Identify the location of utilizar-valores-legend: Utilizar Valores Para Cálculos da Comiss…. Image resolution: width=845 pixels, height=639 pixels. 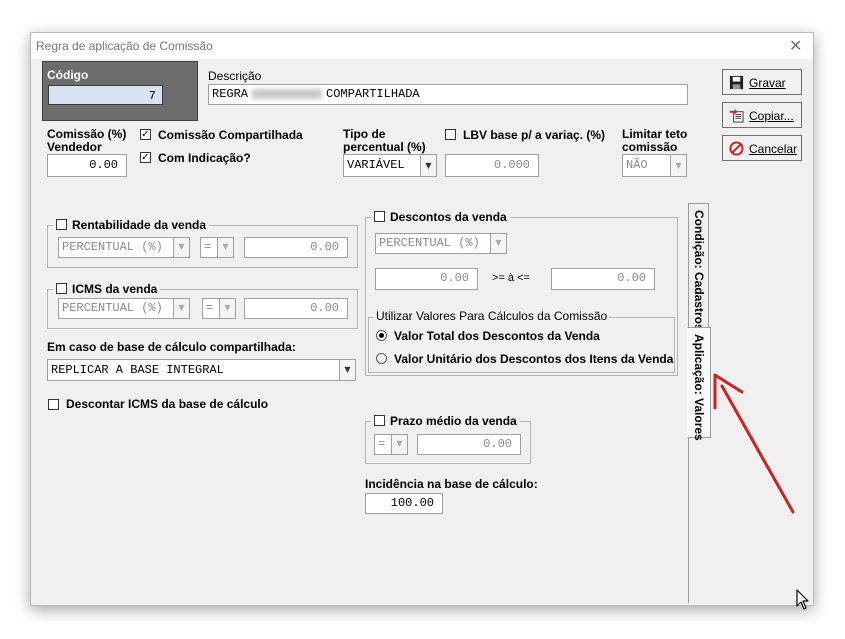
(492, 316).